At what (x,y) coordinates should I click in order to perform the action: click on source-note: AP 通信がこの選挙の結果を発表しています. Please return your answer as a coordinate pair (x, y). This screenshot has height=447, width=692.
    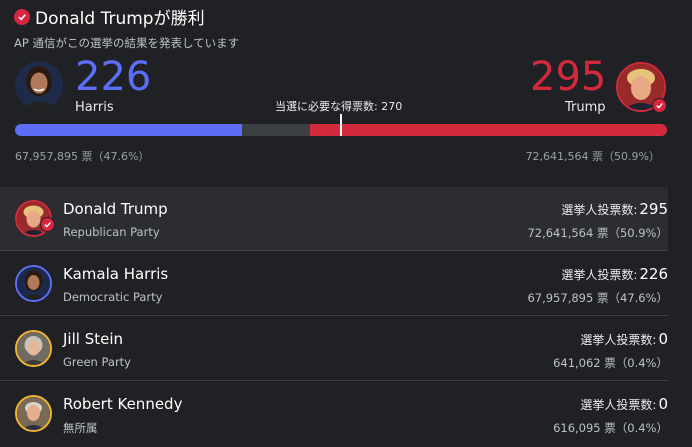
    Looking at the image, I should click on (127, 43).